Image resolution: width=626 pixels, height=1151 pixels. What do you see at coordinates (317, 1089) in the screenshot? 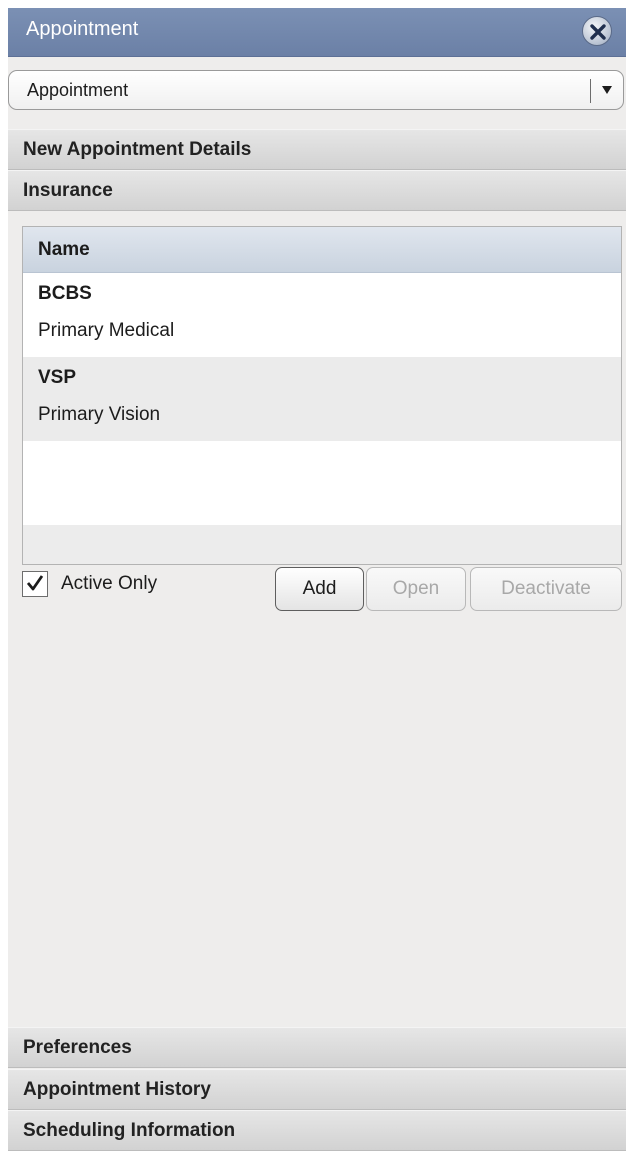
I see `section-appointment-history: Appointment History` at bounding box center [317, 1089].